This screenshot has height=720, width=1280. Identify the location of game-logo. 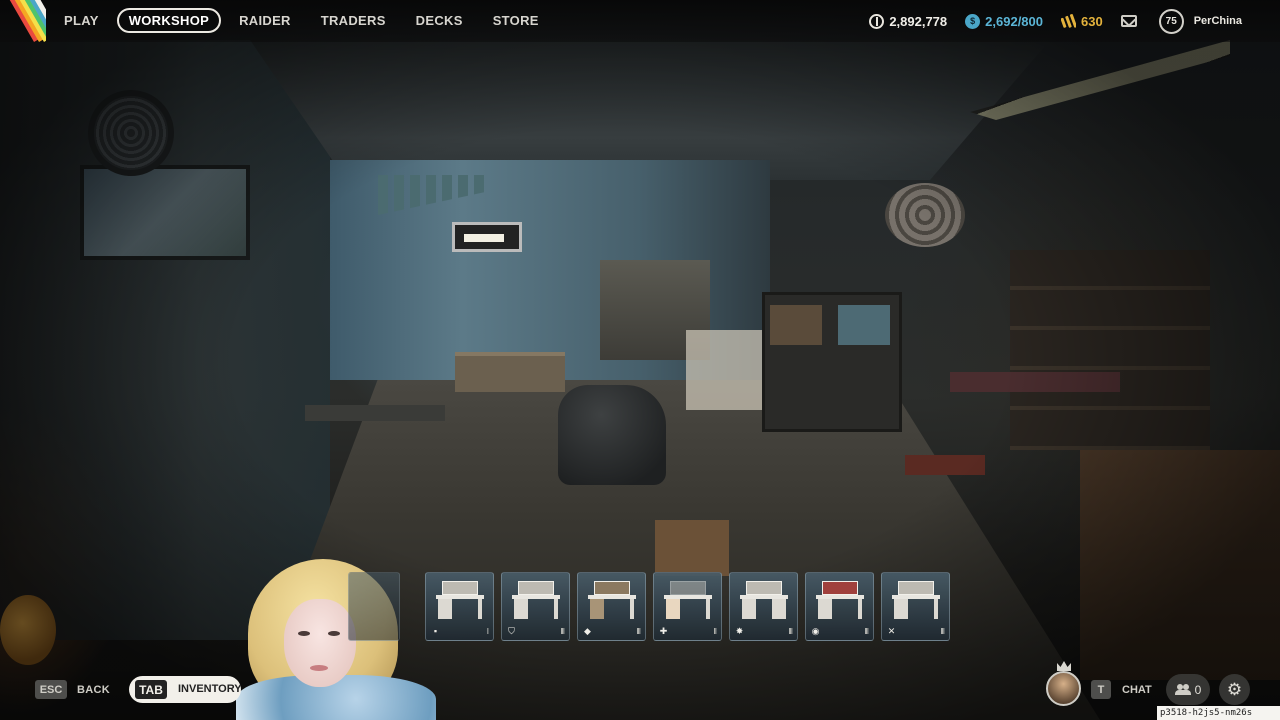
(23, 21).